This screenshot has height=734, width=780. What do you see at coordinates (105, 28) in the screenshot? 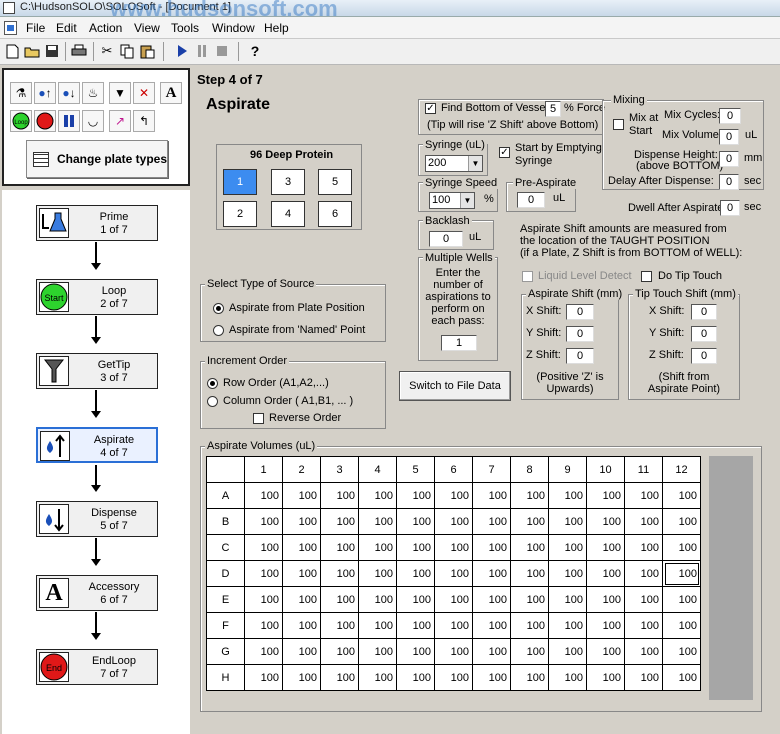
I see `menu-action: Action` at bounding box center [105, 28].